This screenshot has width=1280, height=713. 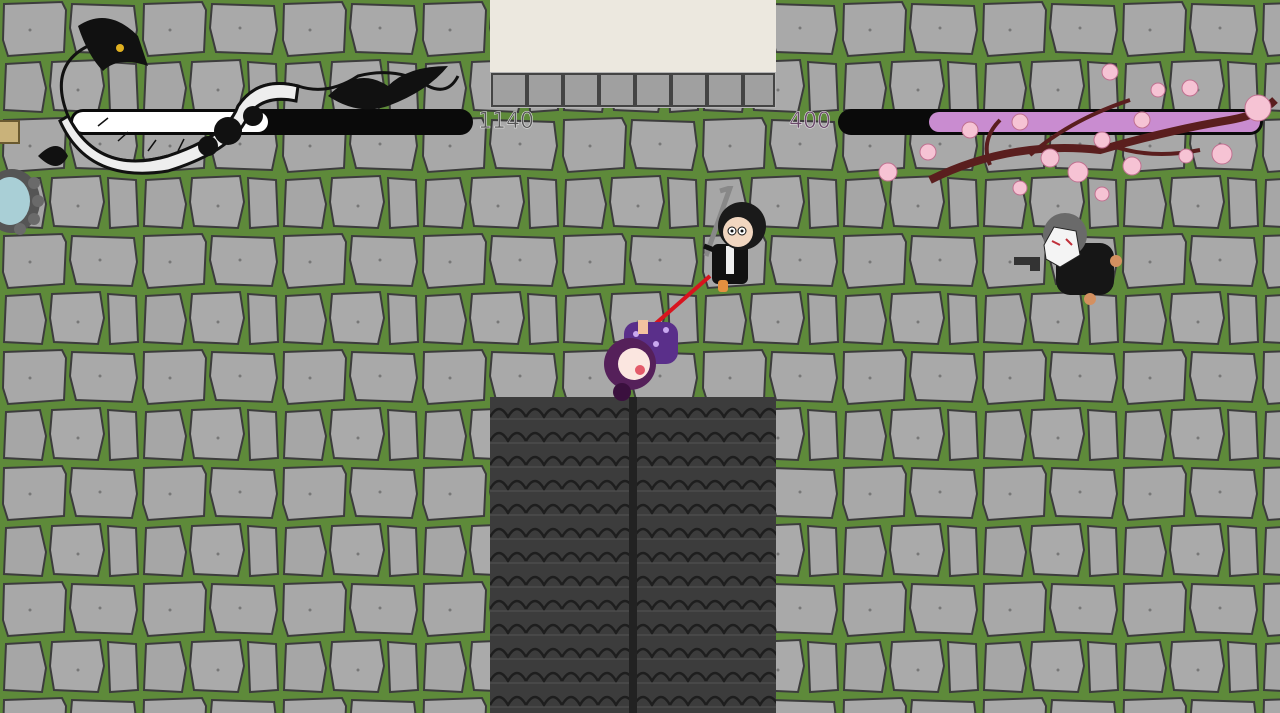 I want to click on stone-ledge, so click(x=633, y=90).